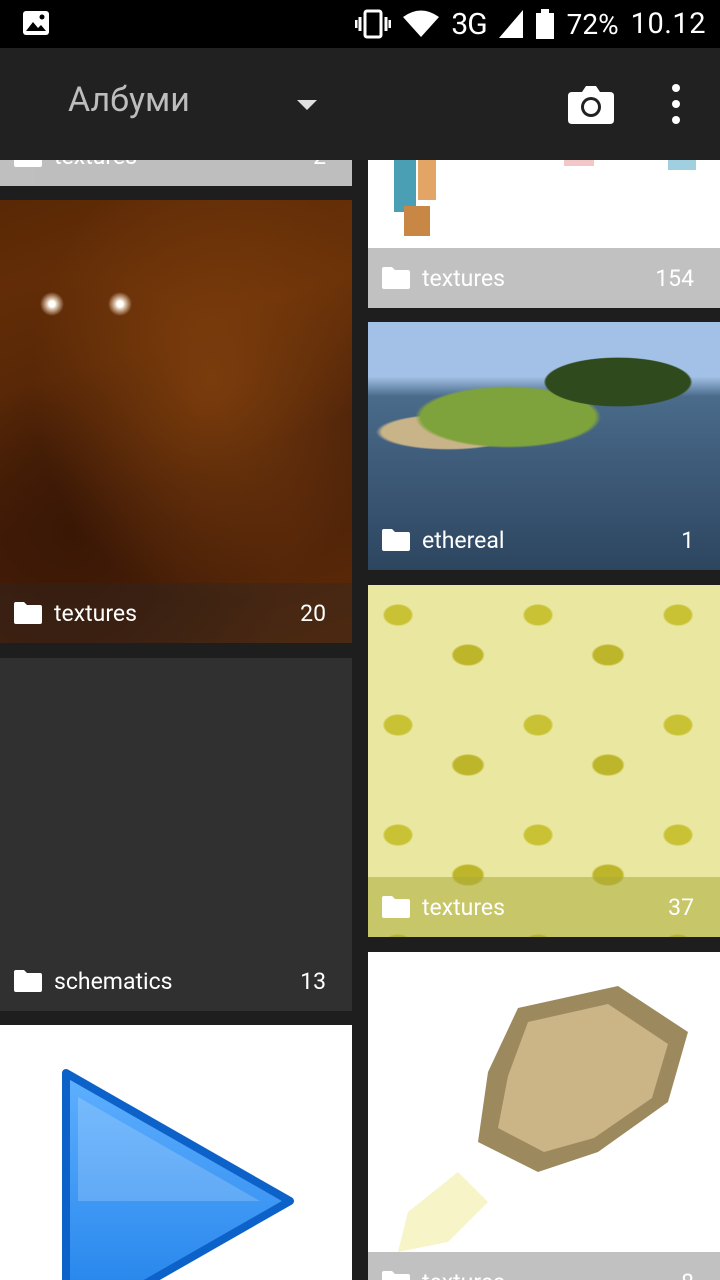 The image size is (720, 1280). I want to click on album-tile: textures 37, so click(544, 761).